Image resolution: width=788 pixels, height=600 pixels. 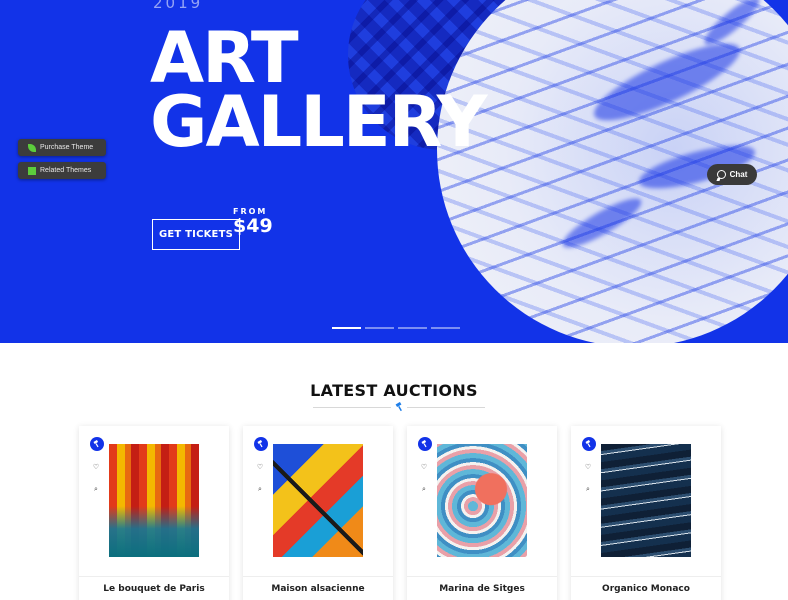 What do you see at coordinates (318, 122) in the screenshot?
I see `hero-title-line2: GALLERY` at bounding box center [318, 122].